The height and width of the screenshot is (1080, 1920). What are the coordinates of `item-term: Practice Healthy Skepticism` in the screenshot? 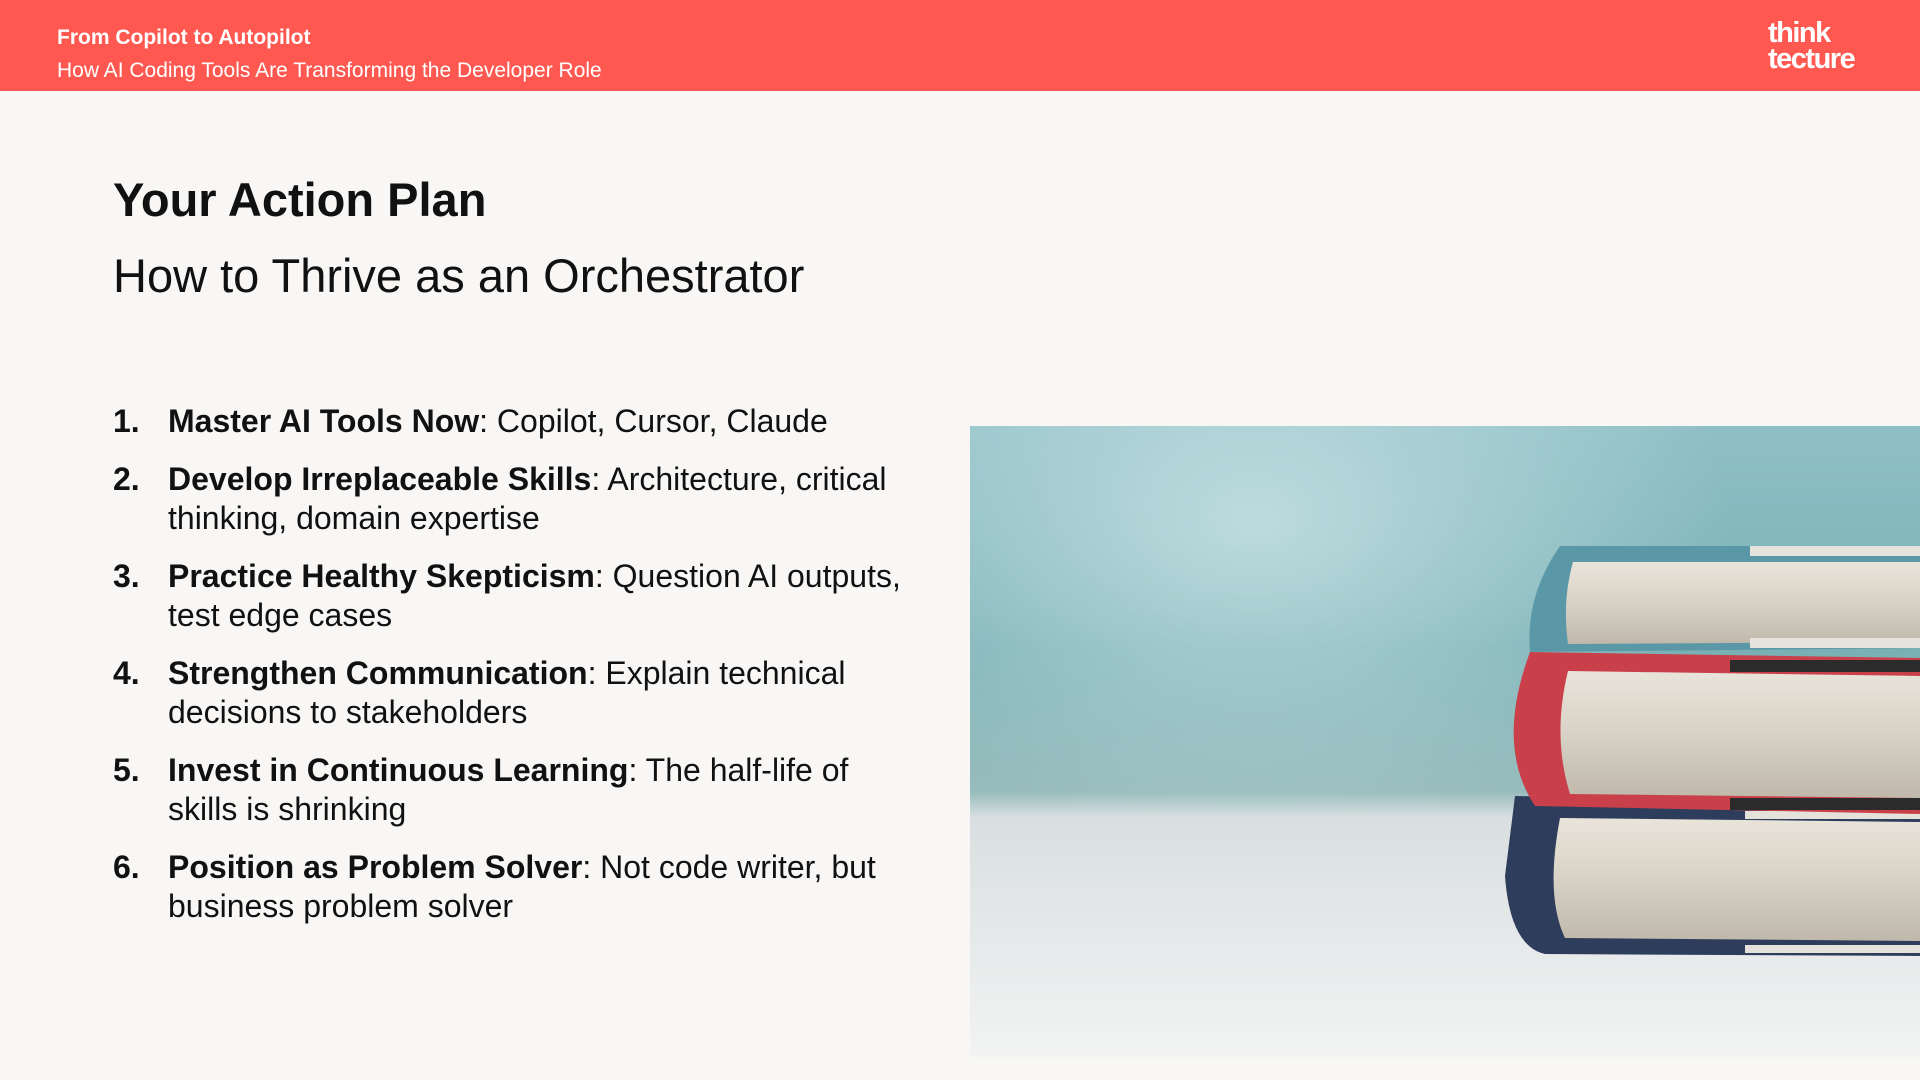 It's located at (381, 576).